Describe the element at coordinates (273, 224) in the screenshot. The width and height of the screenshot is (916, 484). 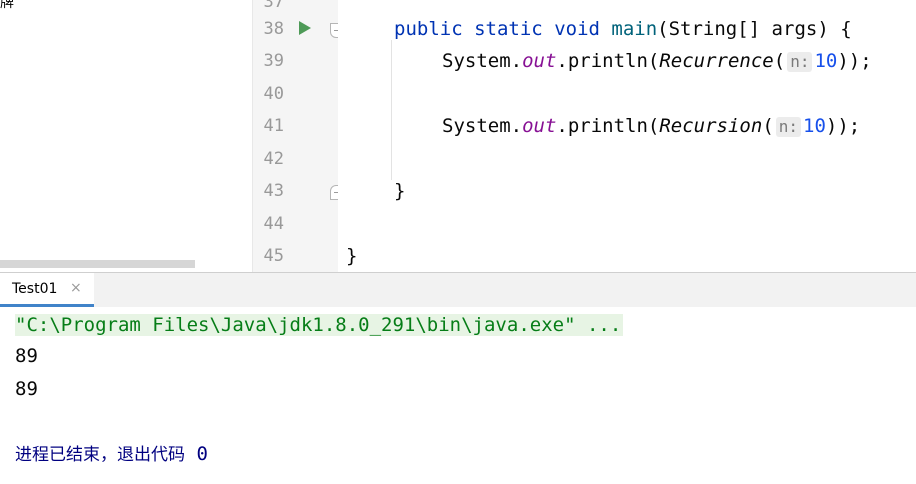
I see `line-number: 44` at that location.